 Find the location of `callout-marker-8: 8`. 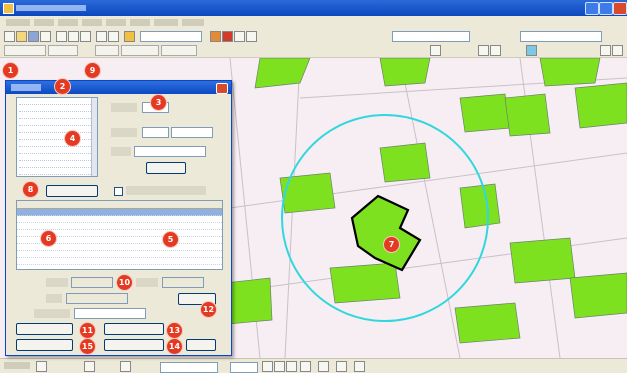

callout-marker-8: 8 is located at coordinates (30, 189).